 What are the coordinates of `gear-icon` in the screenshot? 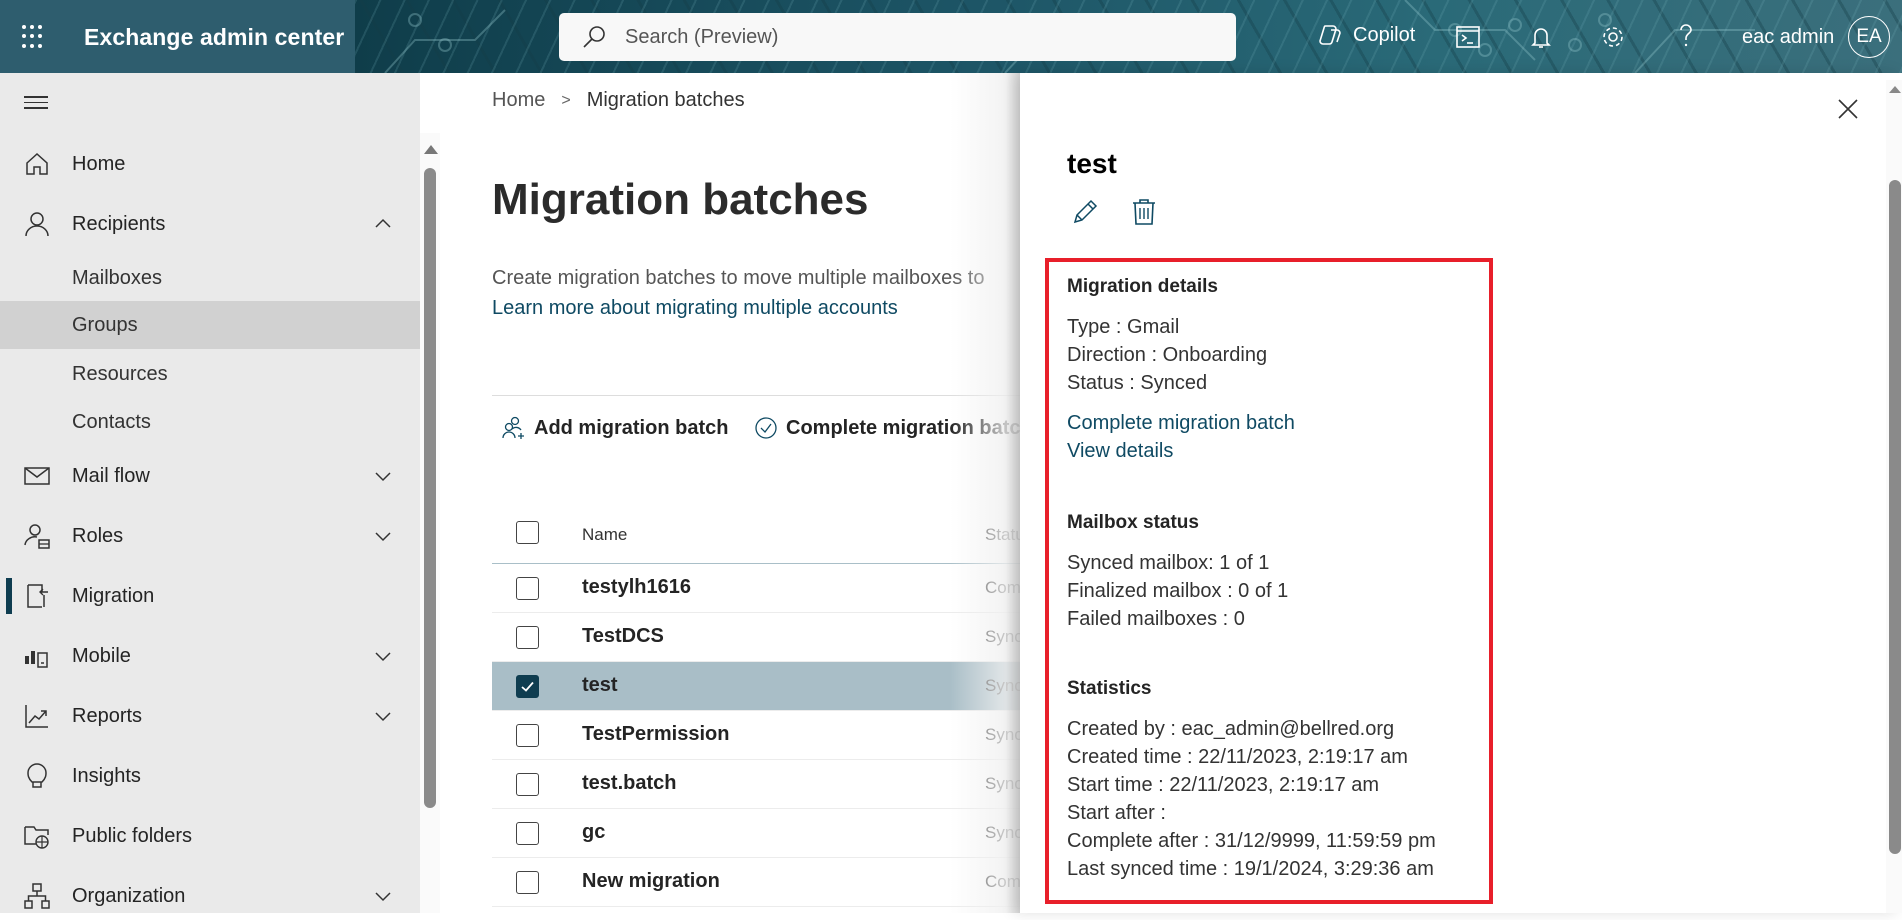 It's located at (1613, 37).